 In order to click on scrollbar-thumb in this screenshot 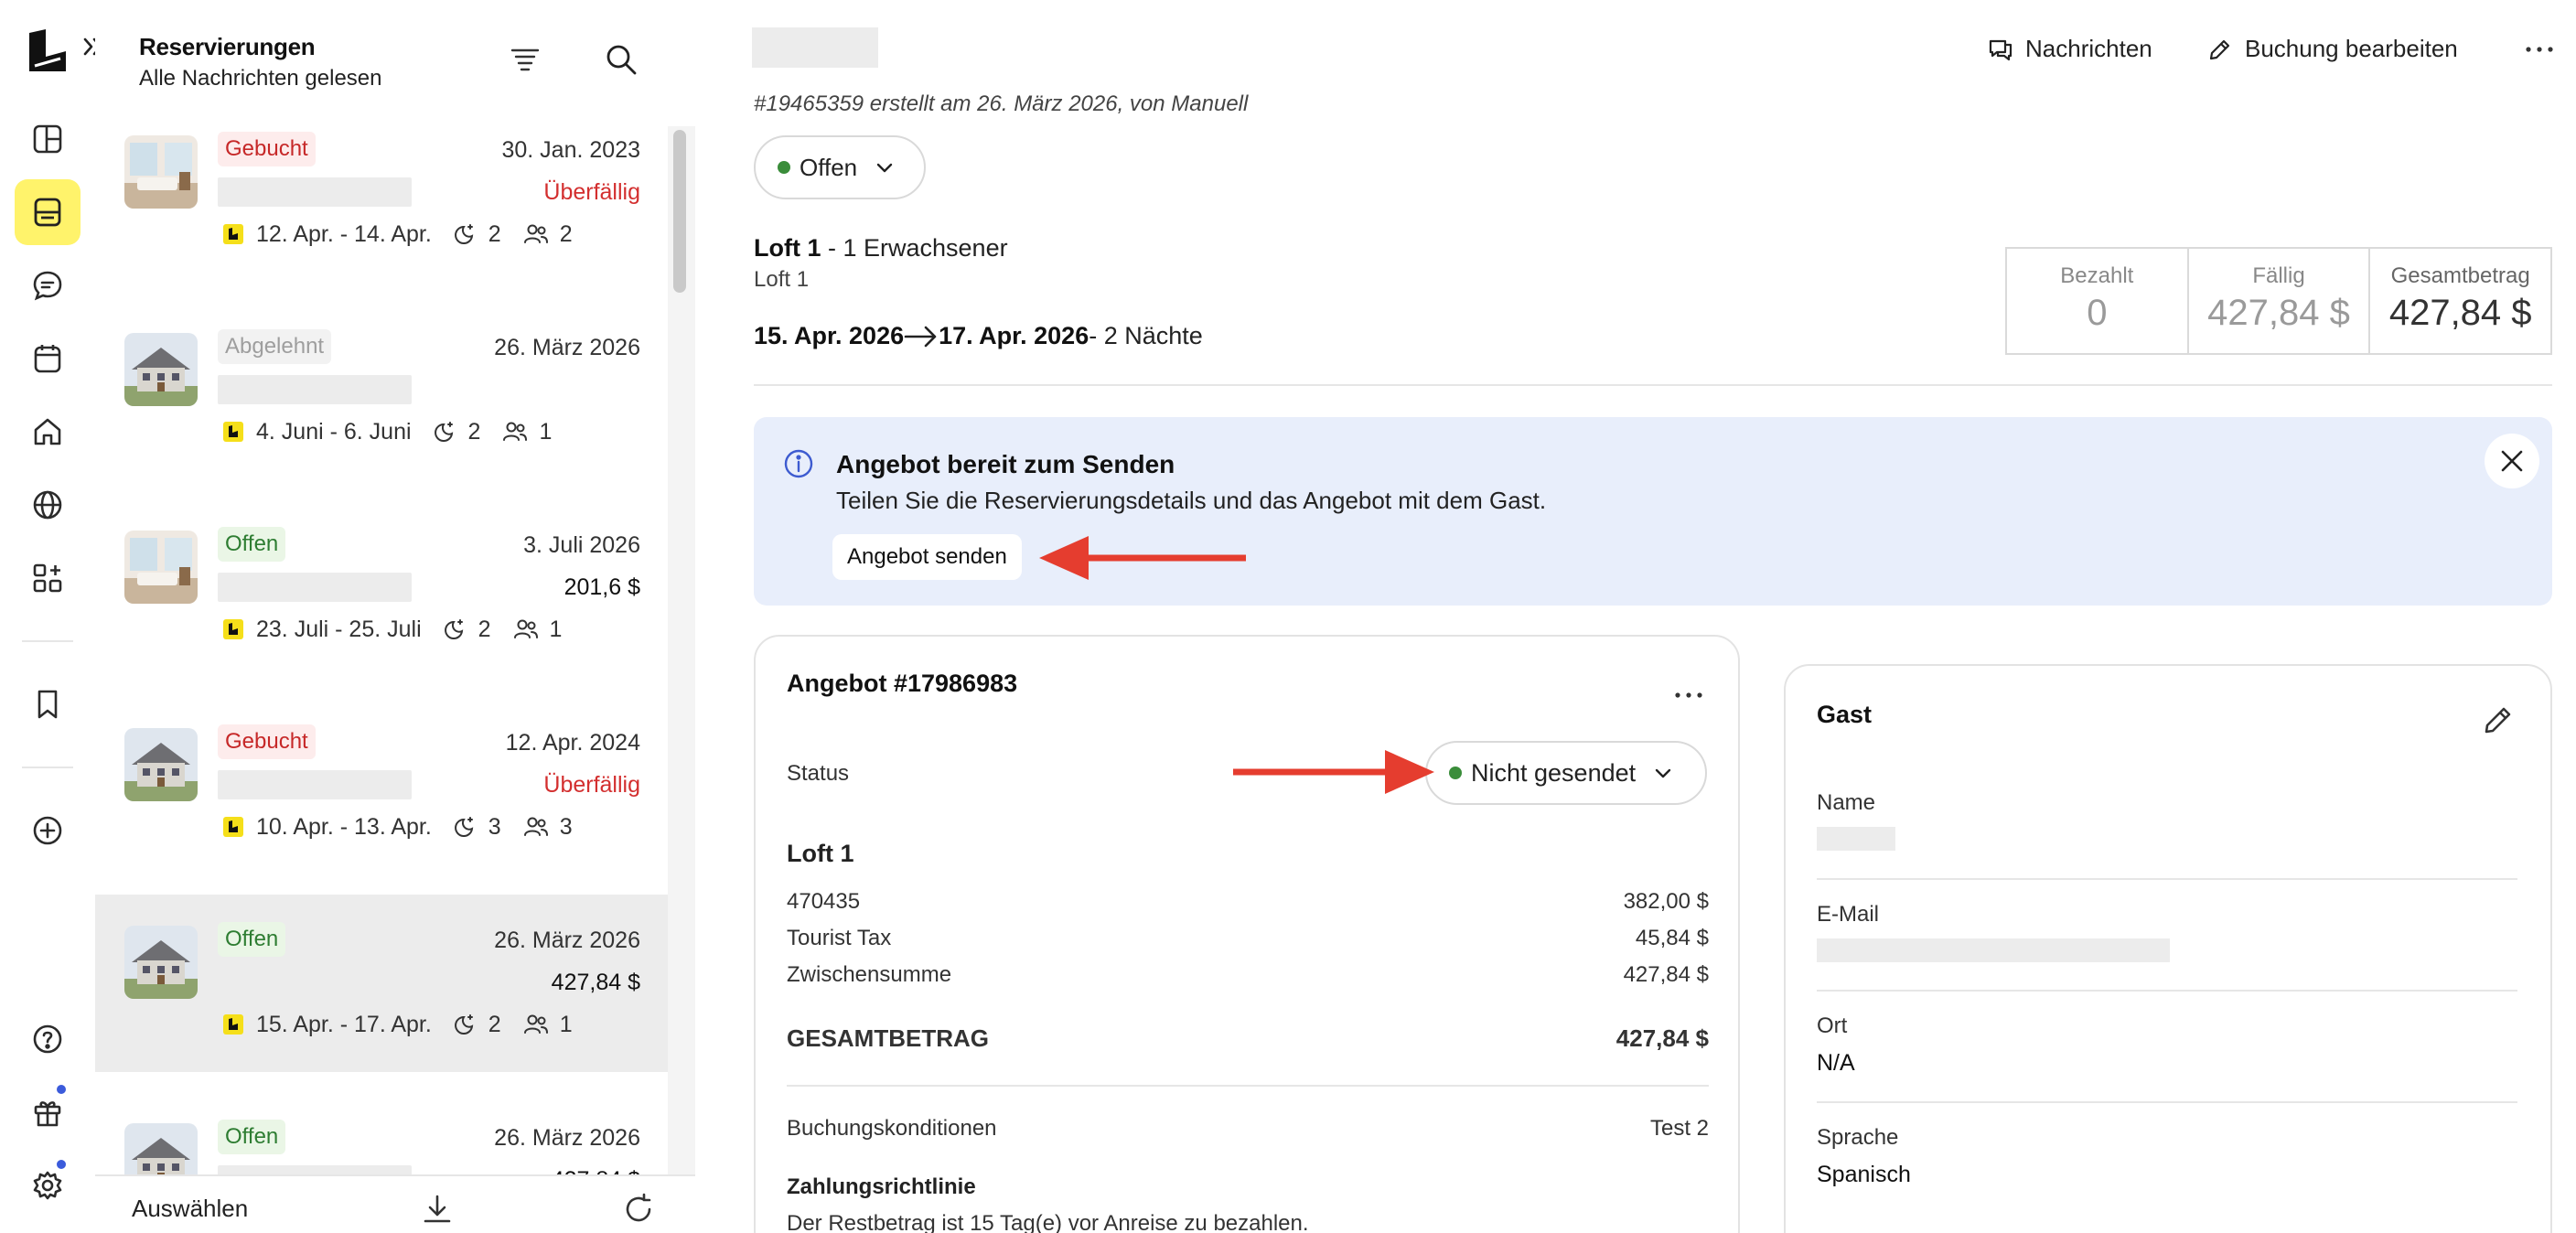, I will do `click(679, 211)`.